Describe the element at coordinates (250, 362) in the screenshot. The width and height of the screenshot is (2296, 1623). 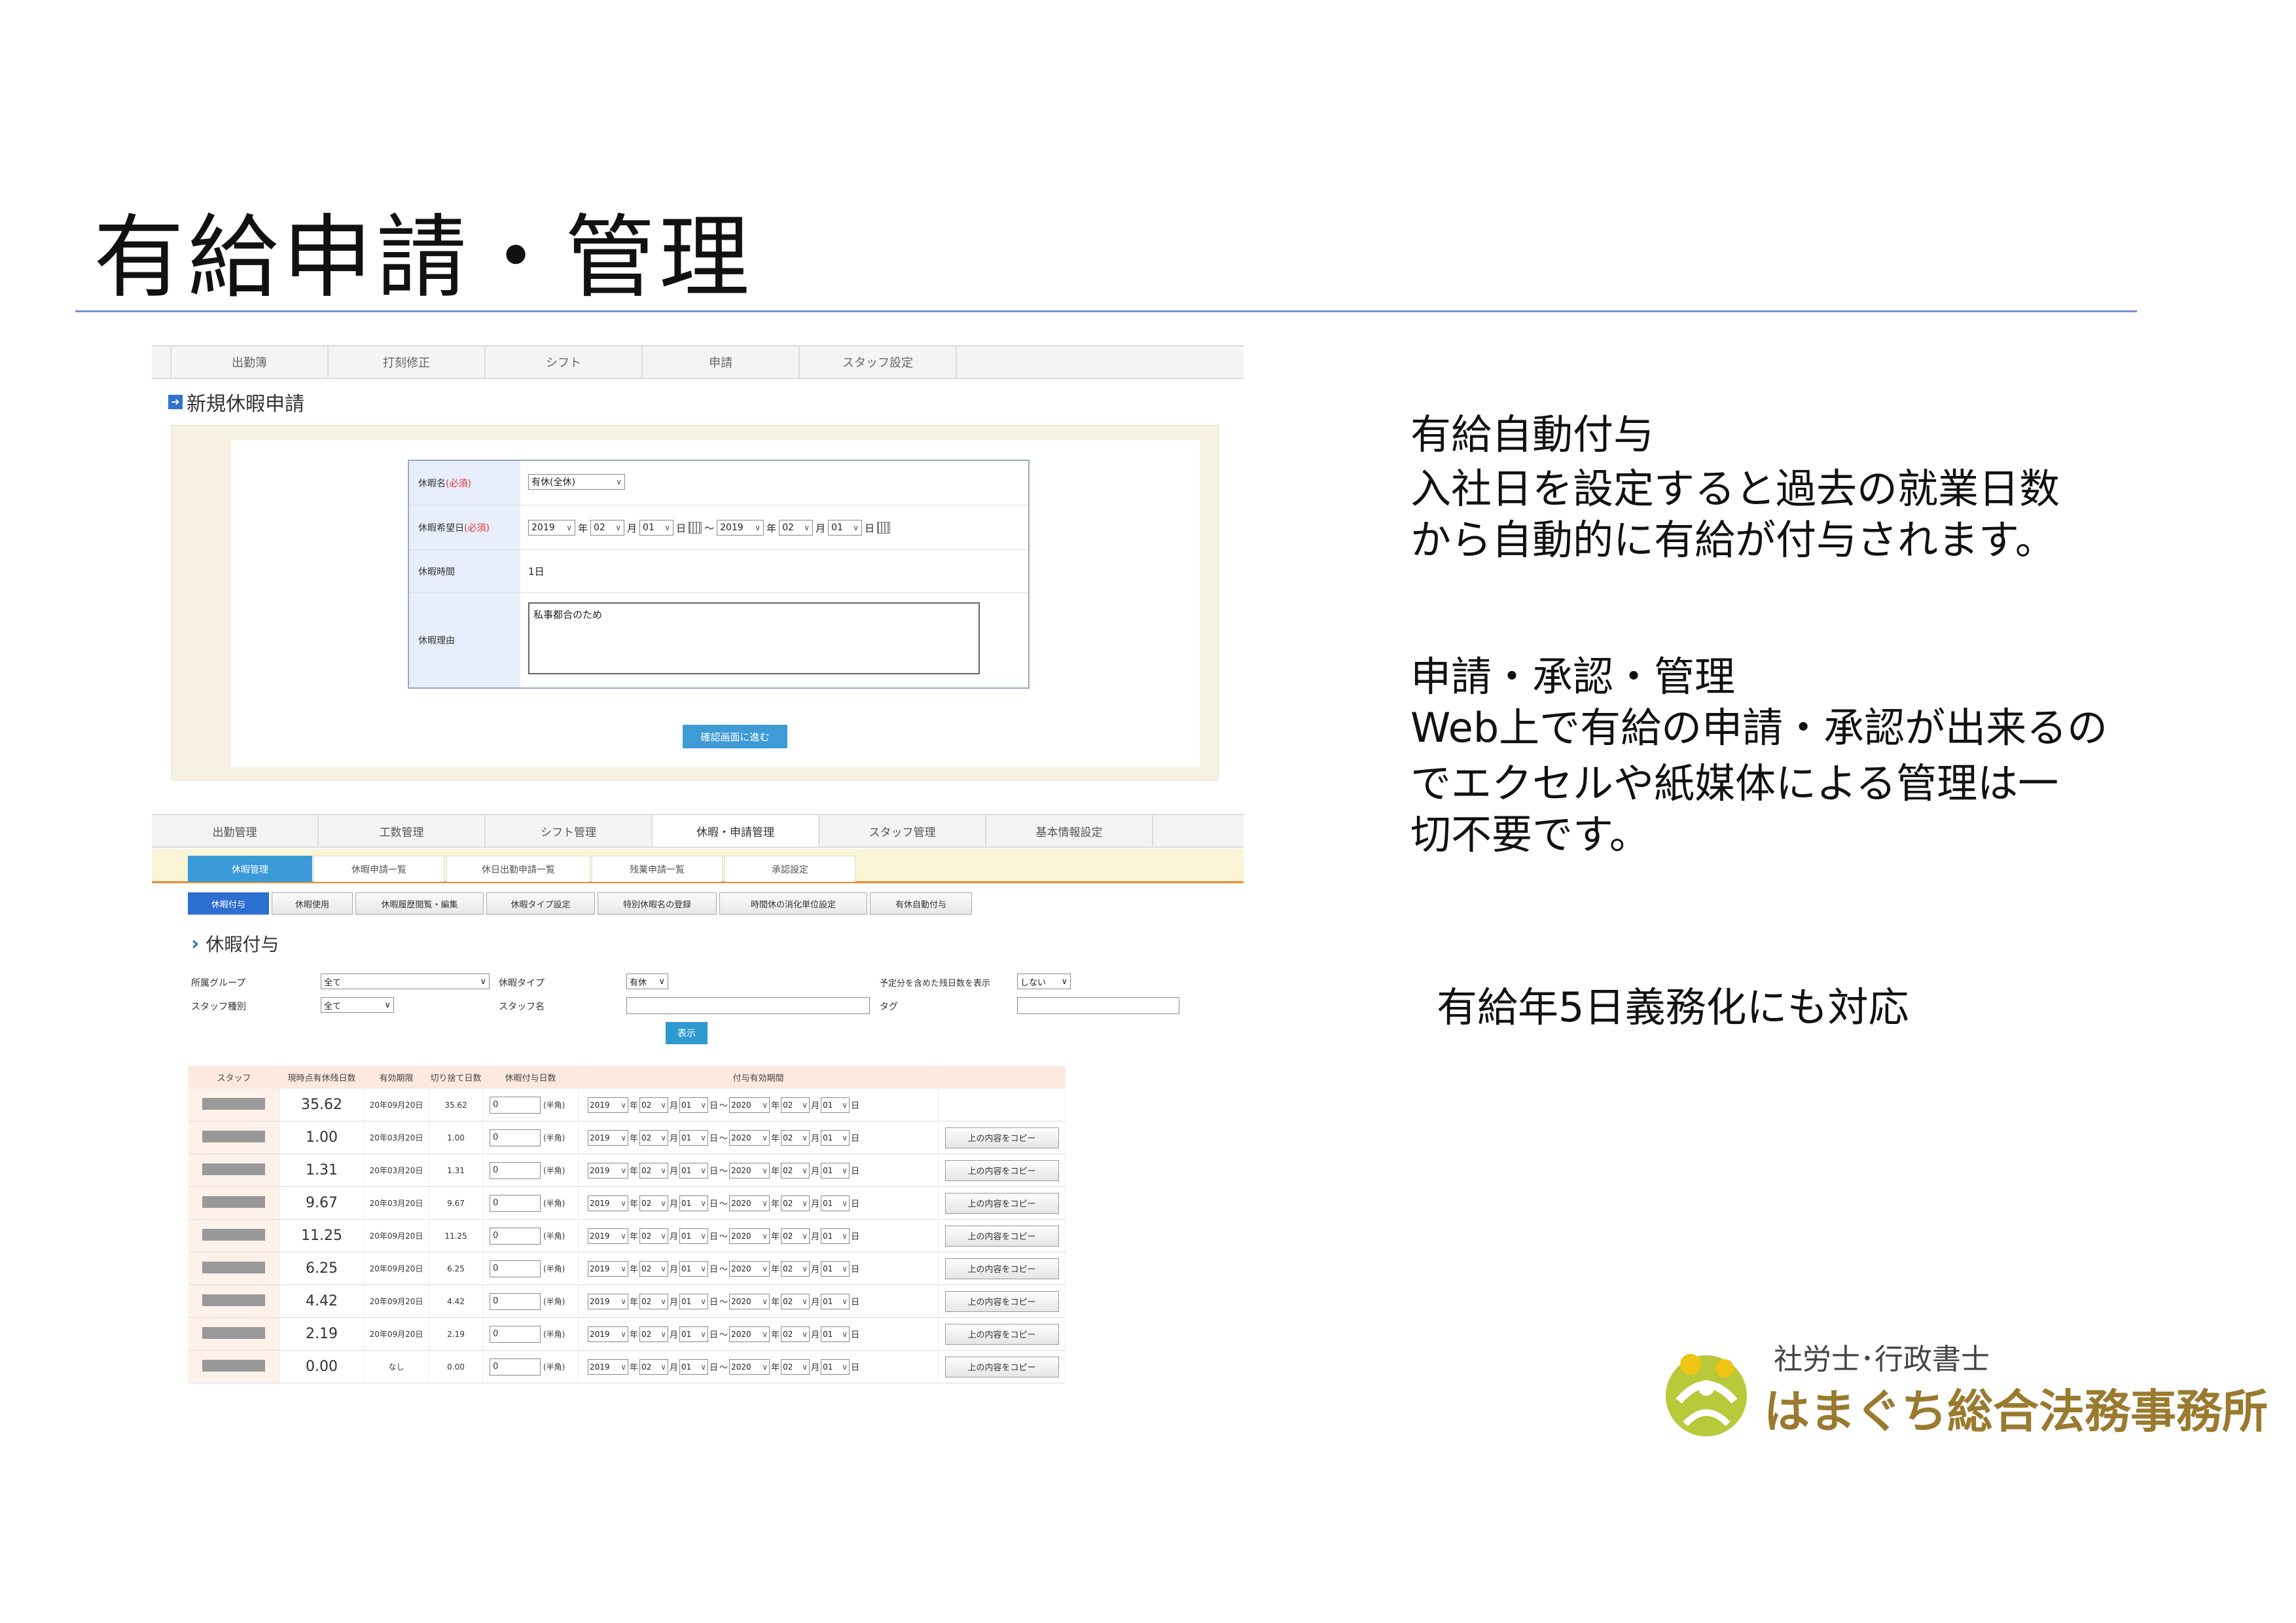
I see `nav-attendance: 出勤簿` at that location.